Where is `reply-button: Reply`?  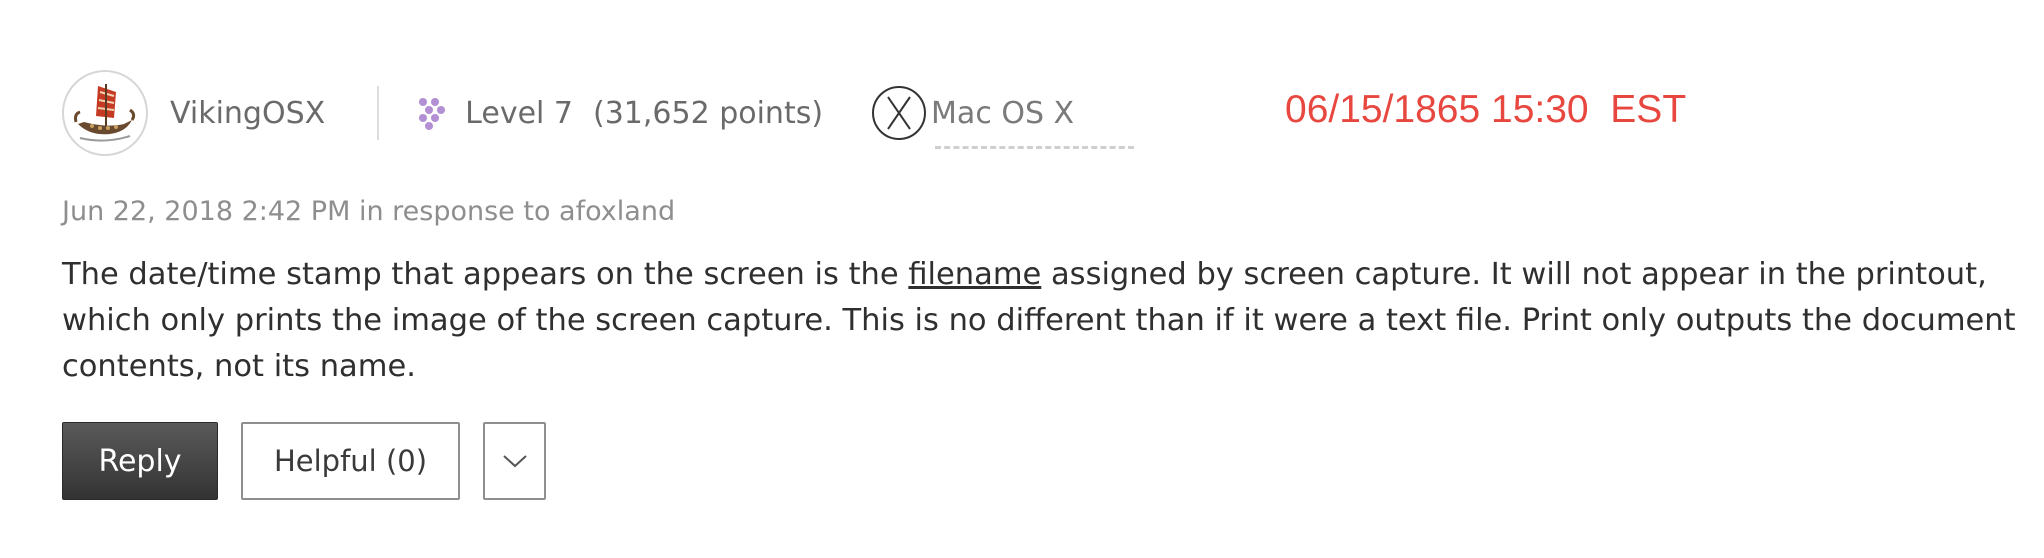
reply-button: Reply is located at coordinates (140, 461).